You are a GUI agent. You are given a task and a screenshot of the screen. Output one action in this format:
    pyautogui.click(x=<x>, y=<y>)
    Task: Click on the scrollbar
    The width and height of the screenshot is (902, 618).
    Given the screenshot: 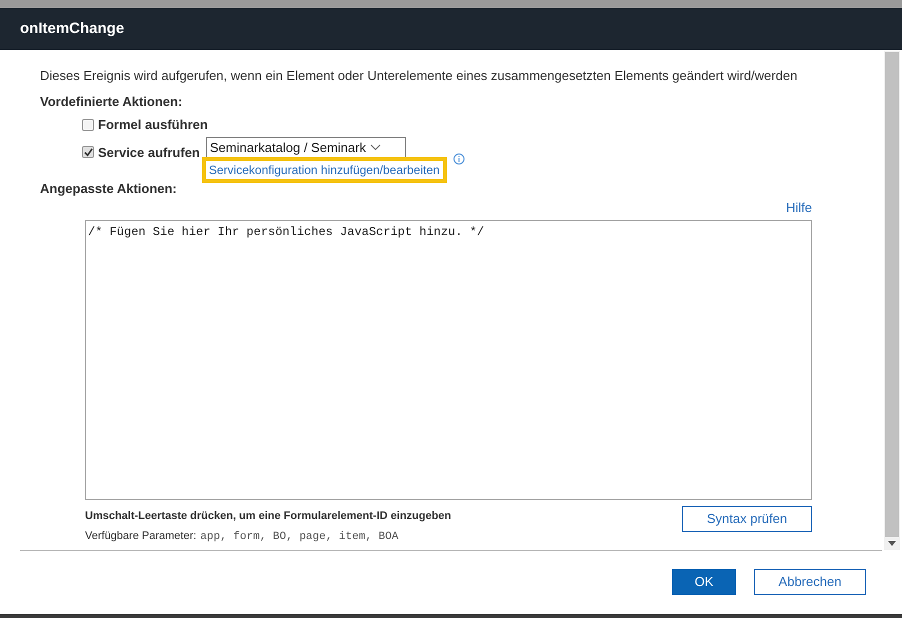 What is the action you would take?
    pyautogui.click(x=892, y=300)
    